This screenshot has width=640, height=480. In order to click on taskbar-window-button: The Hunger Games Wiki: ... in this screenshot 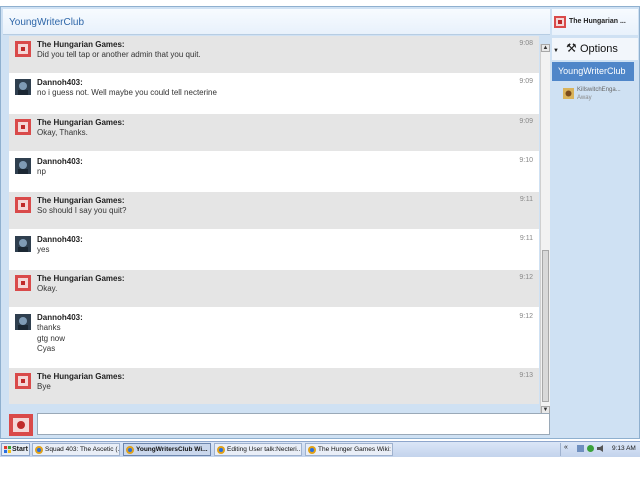, I will do `click(349, 449)`.